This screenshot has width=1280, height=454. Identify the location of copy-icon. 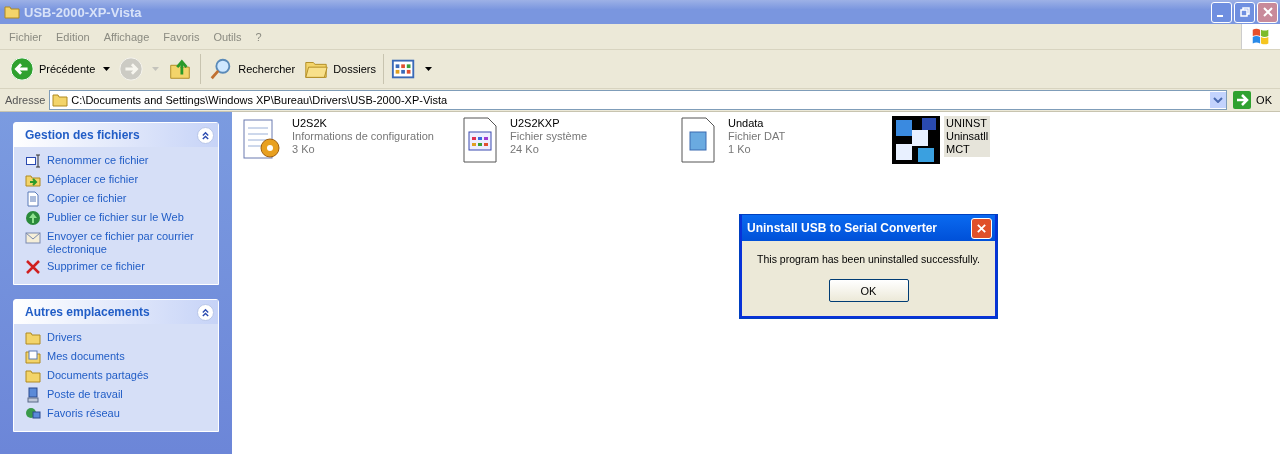
(33, 199).